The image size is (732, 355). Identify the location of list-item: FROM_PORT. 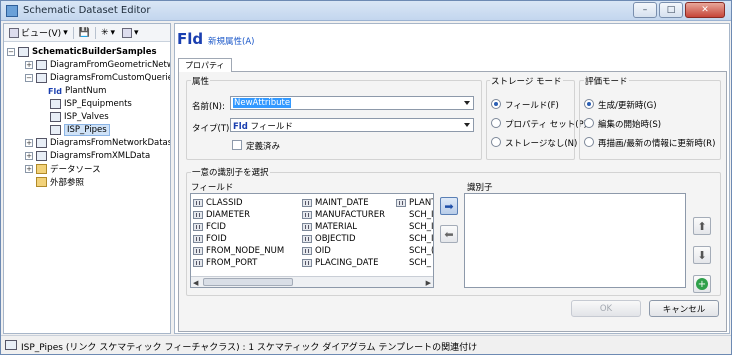
(225, 263).